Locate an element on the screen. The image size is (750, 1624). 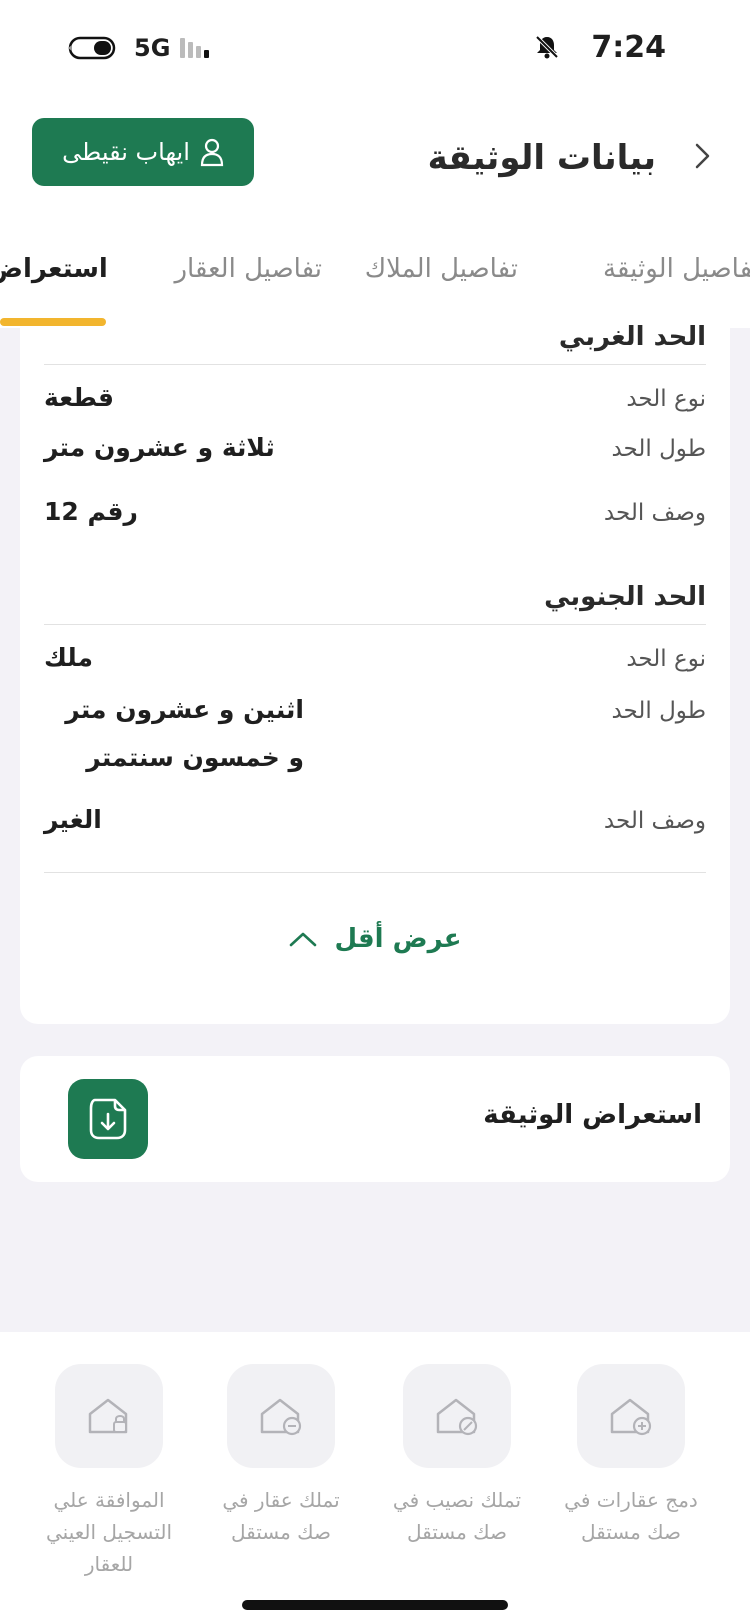
view-document-card: استعراض الوثيقة is located at coordinates (375, 1119).